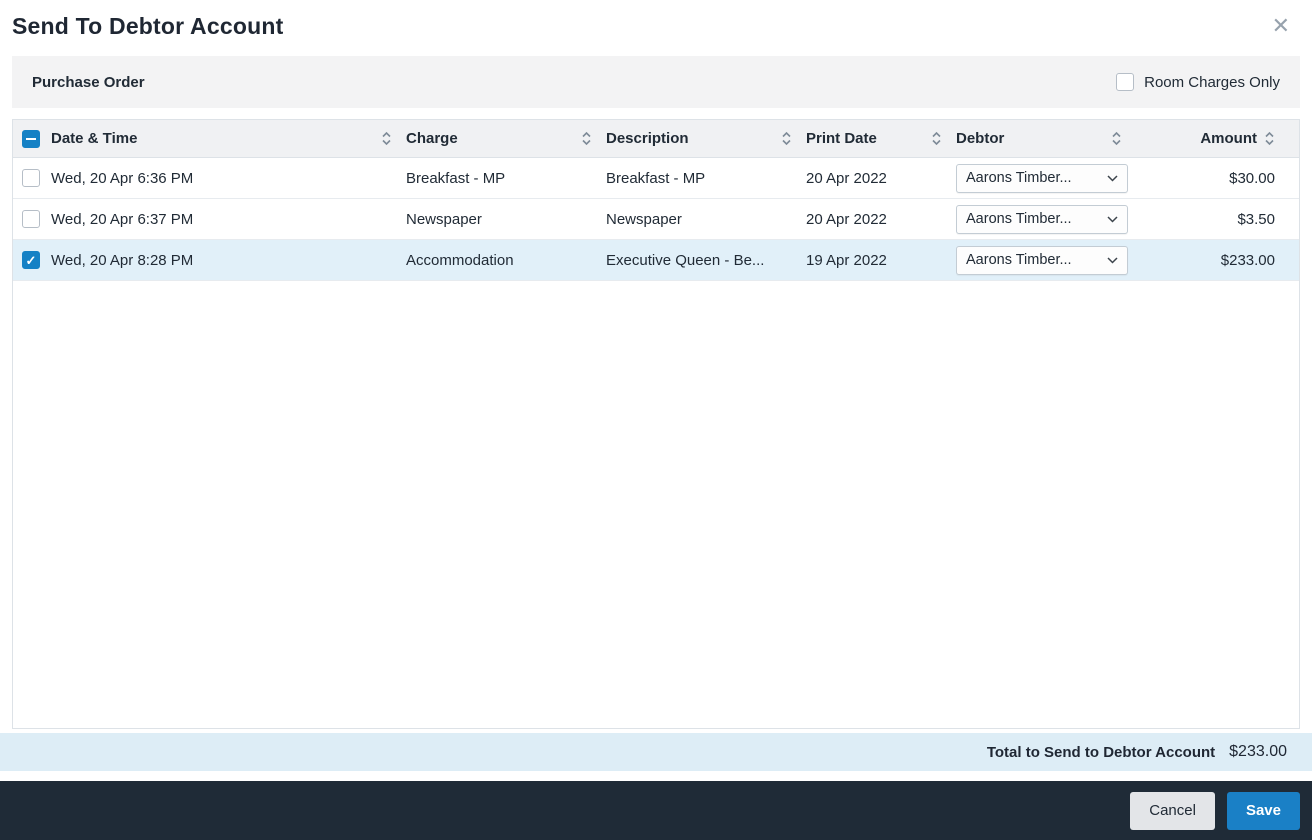 This screenshot has width=1312, height=840. What do you see at coordinates (506, 138) in the screenshot?
I see `column-header-charge: Charge` at bounding box center [506, 138].